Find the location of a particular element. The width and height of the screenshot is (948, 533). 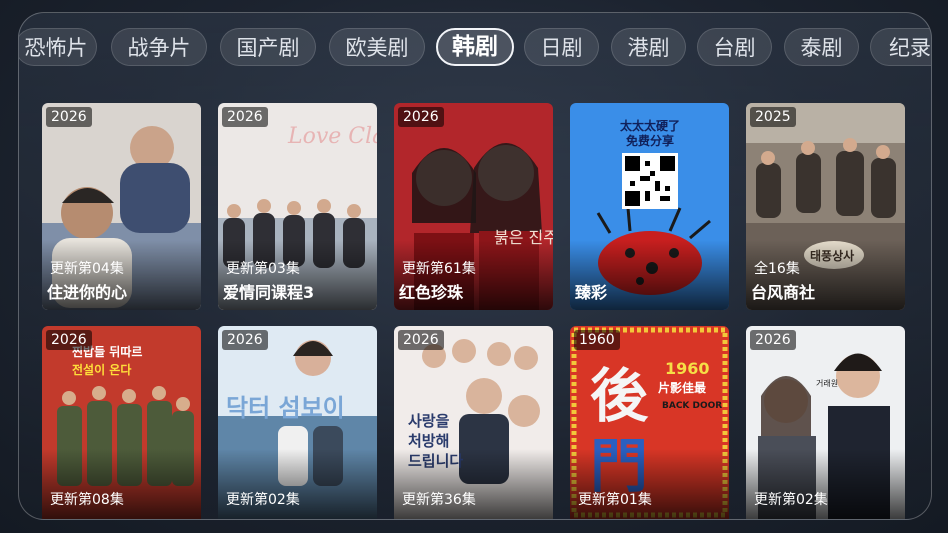

svg-text: 처방해 is located at coordinates (428, 441).